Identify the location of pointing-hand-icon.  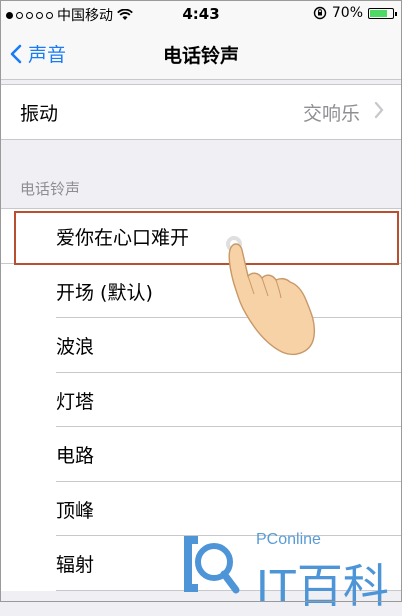
(271, 295).